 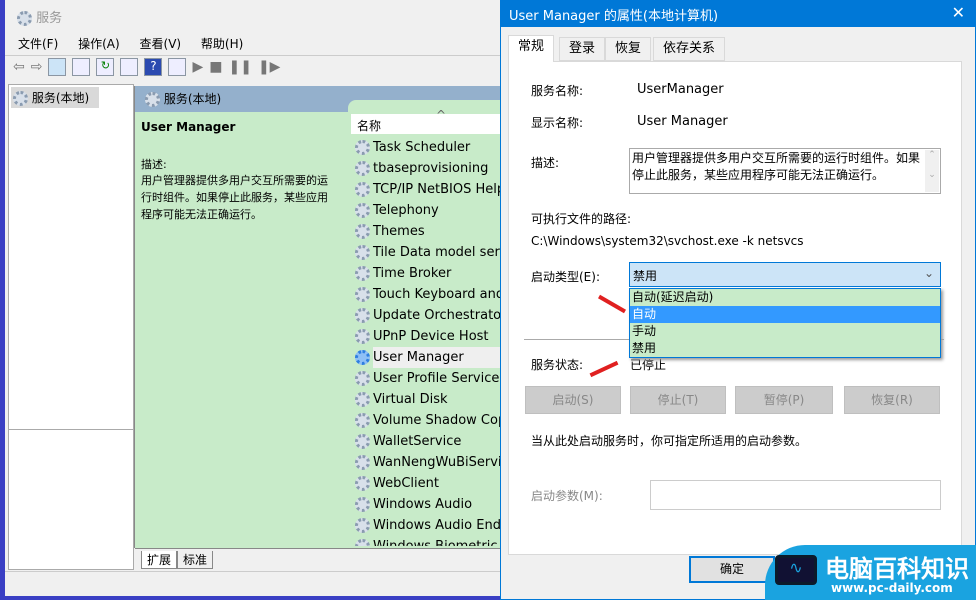 I want to click on service-row: Themes, so click(x=430, y=231).